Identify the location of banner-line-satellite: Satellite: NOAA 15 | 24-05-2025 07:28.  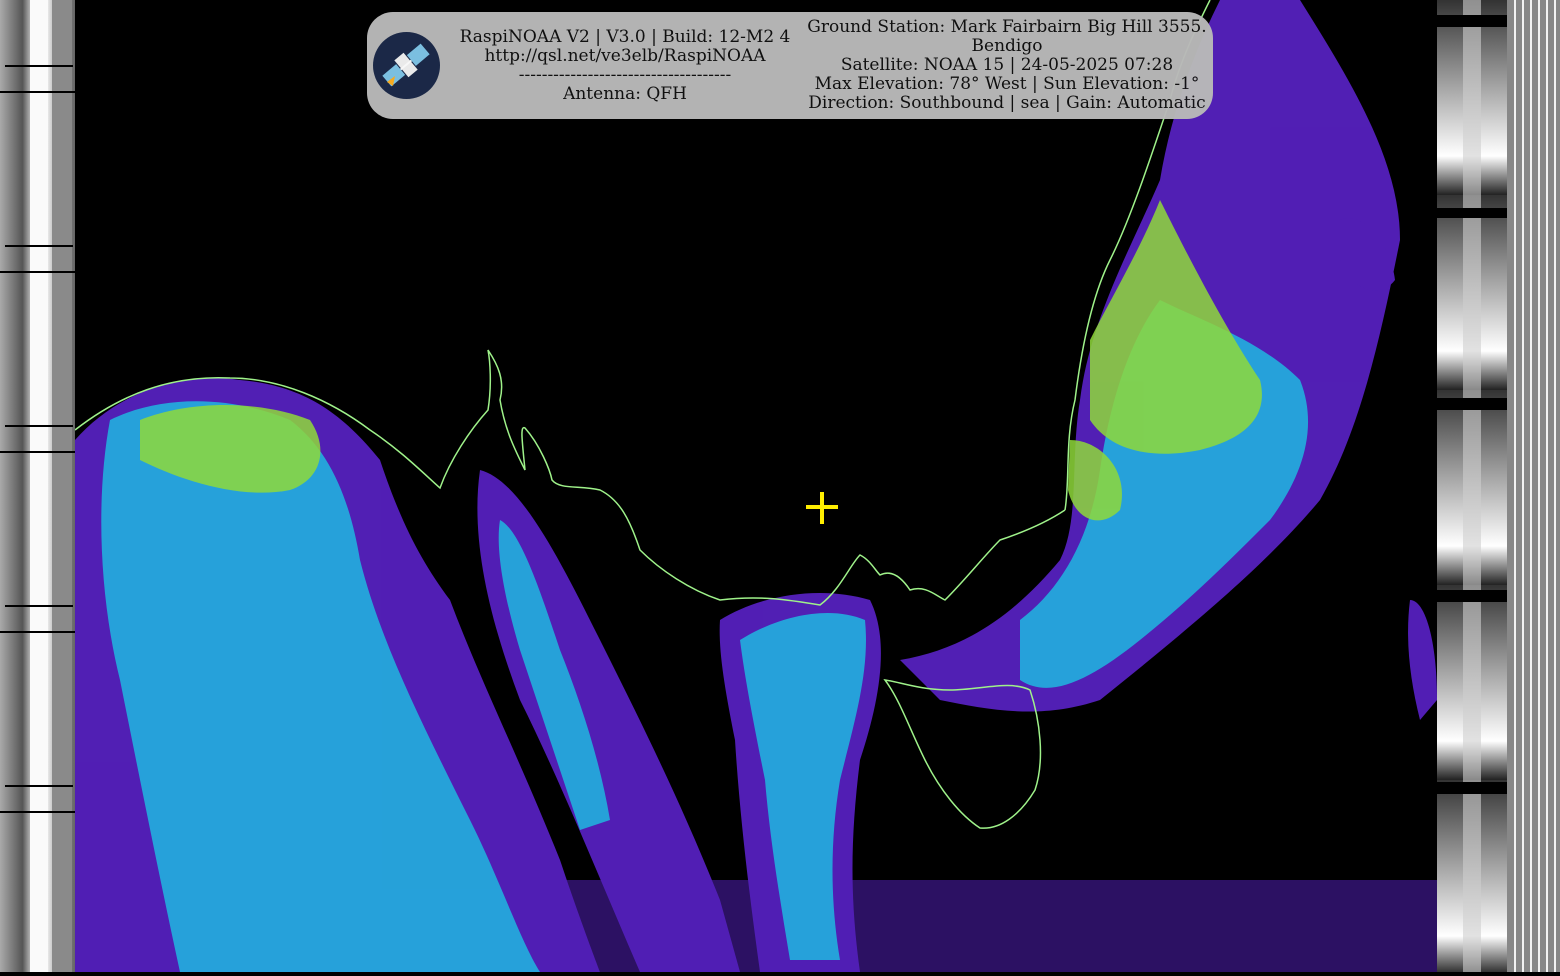
(1007, 65).